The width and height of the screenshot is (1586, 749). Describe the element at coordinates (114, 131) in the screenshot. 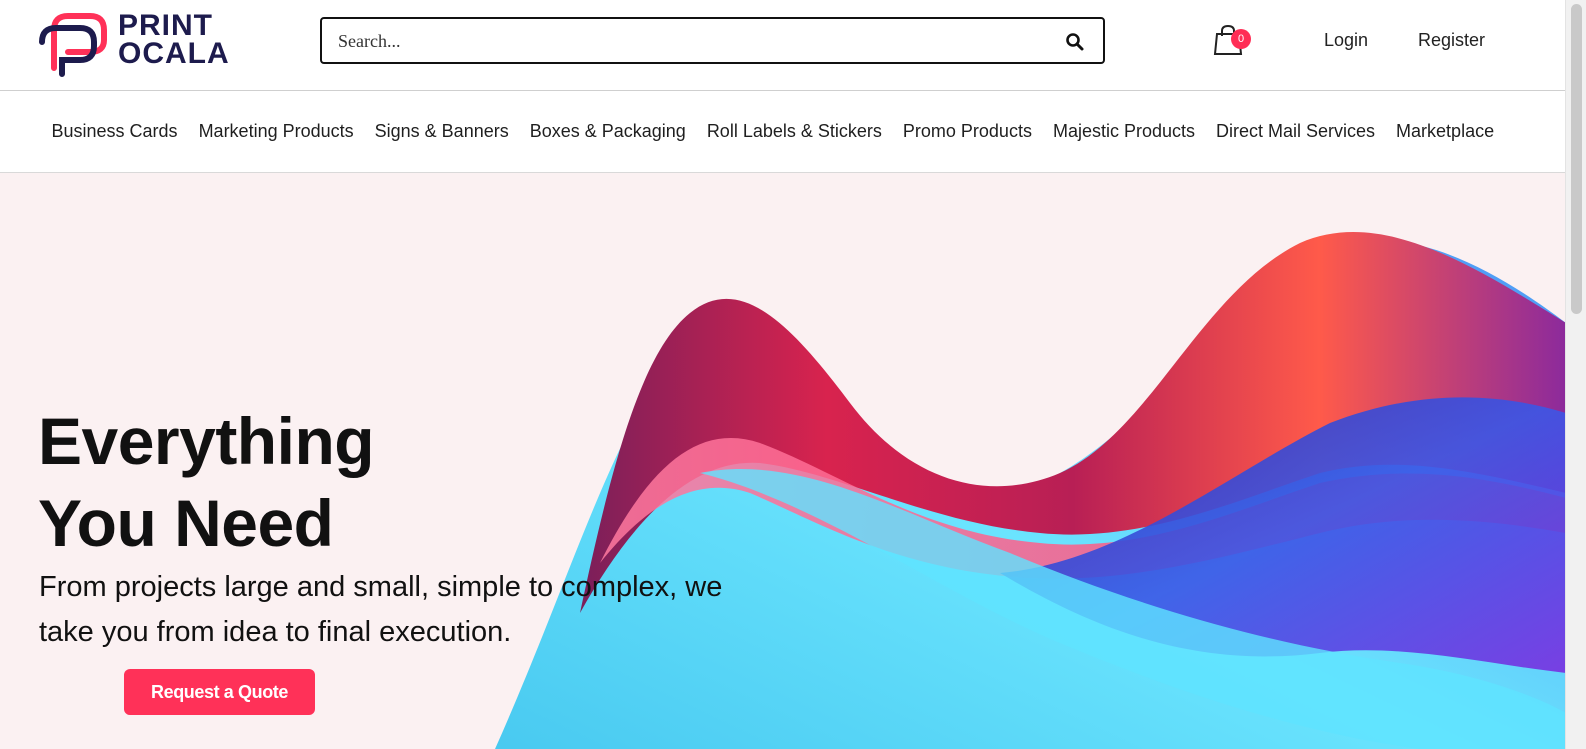

I see `nav-item-business-cards: Business Cards` at that location.